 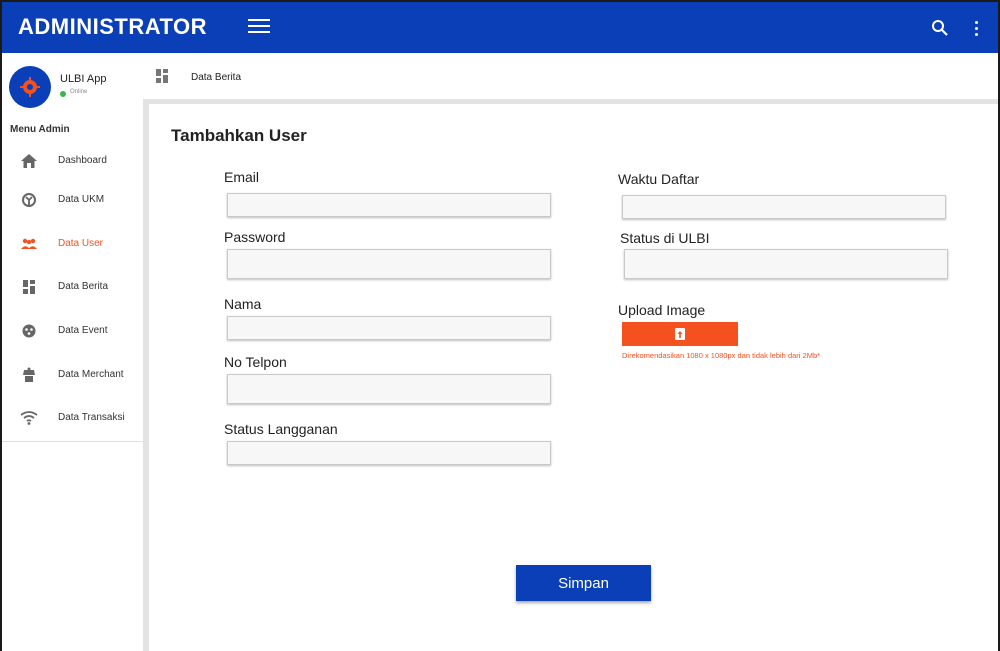 I want to click on status-ulbi-field, so click(x=786, y=264).